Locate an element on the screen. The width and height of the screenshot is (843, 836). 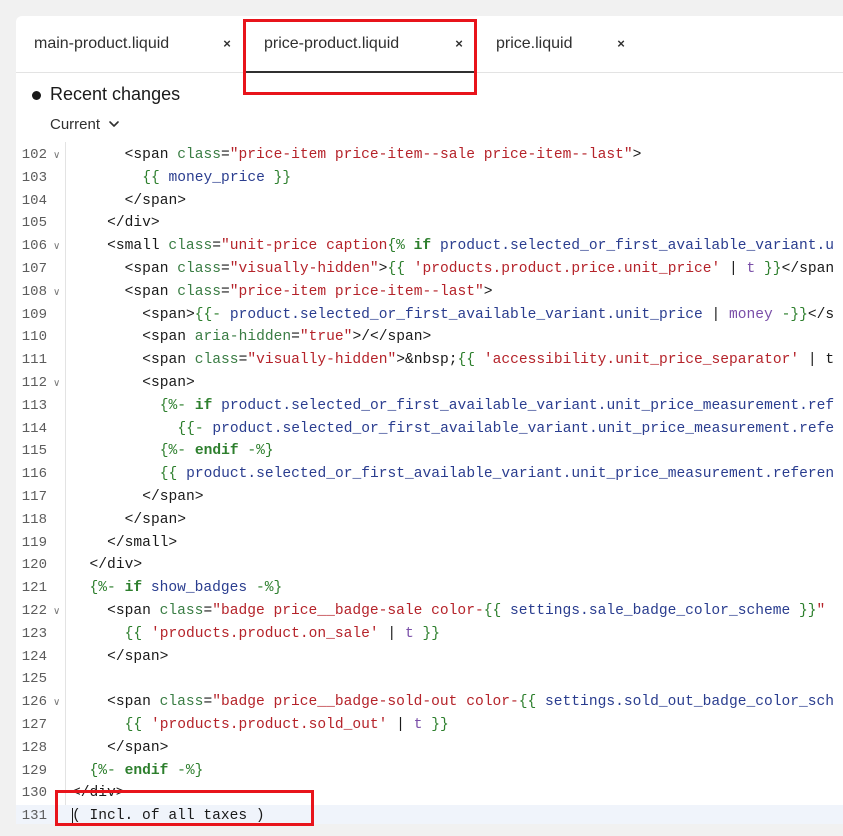
code-line: 121 {%- if show_badges -%} is located at coordinates (429, 588).